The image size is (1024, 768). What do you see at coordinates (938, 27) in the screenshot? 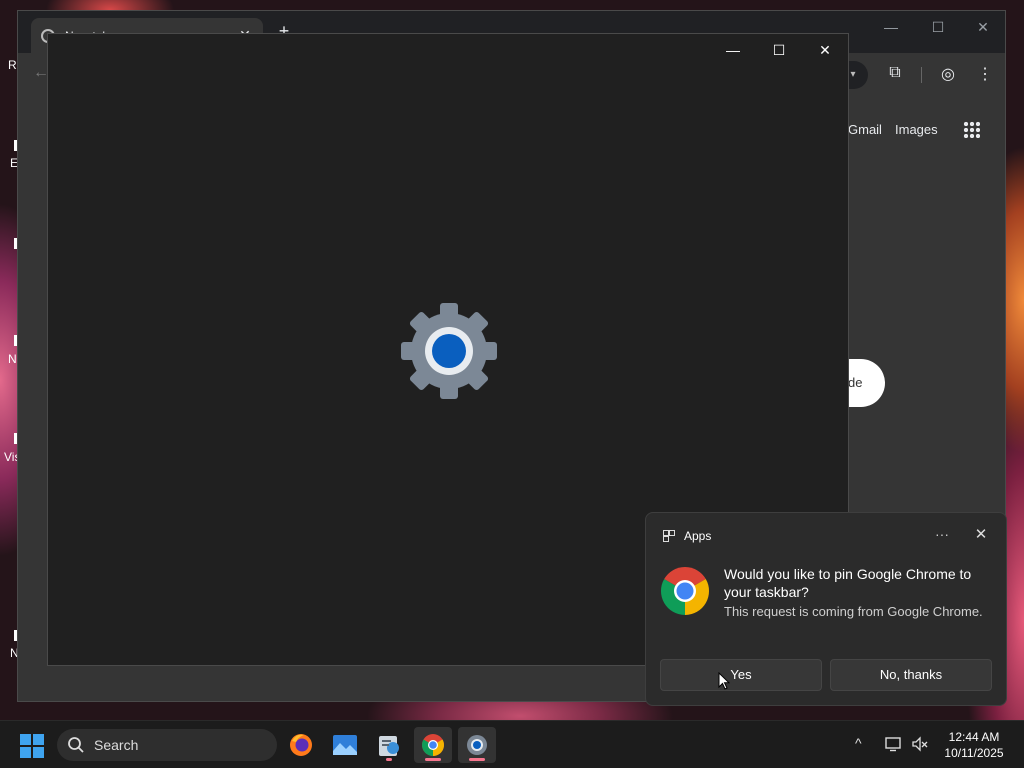
I see `maximize-button: ☐` at bounding box center [938, 27].